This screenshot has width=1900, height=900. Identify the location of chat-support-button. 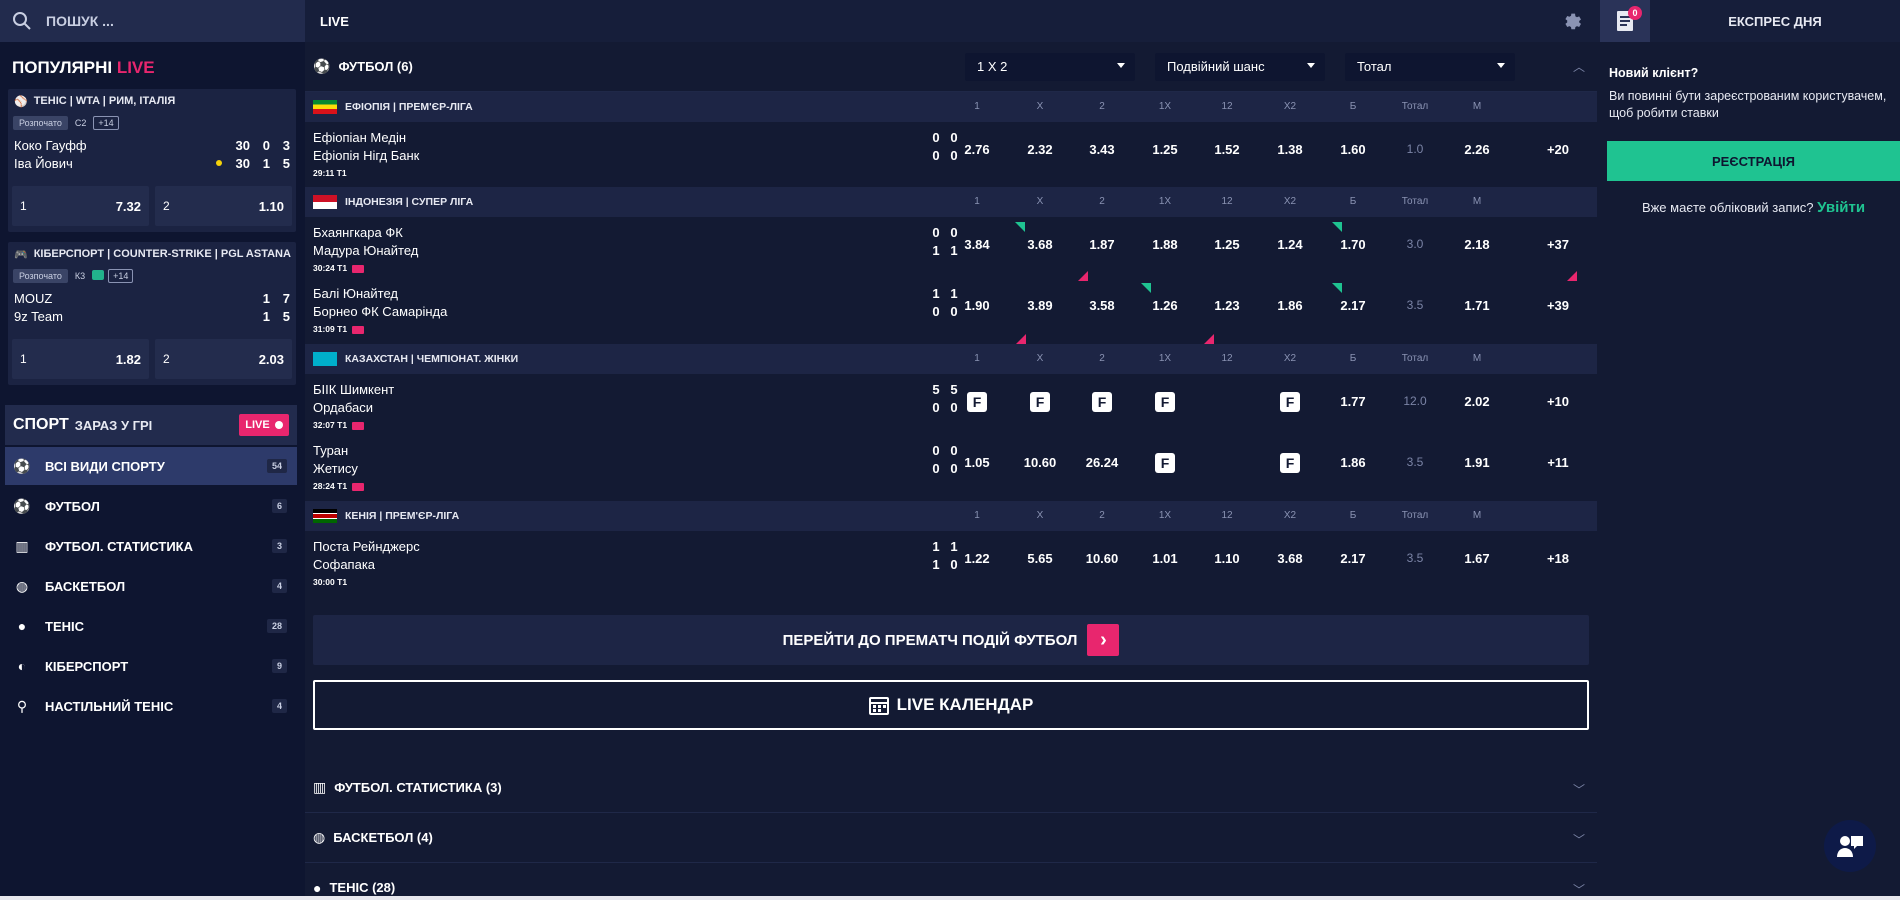
(1850, 846).